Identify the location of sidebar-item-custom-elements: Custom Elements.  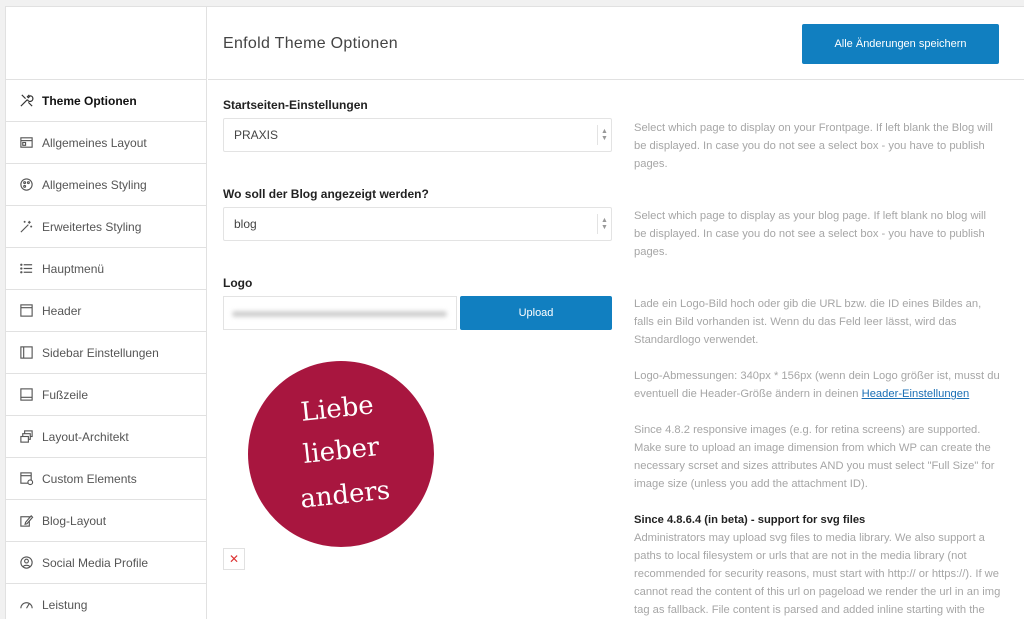
(106, 479).